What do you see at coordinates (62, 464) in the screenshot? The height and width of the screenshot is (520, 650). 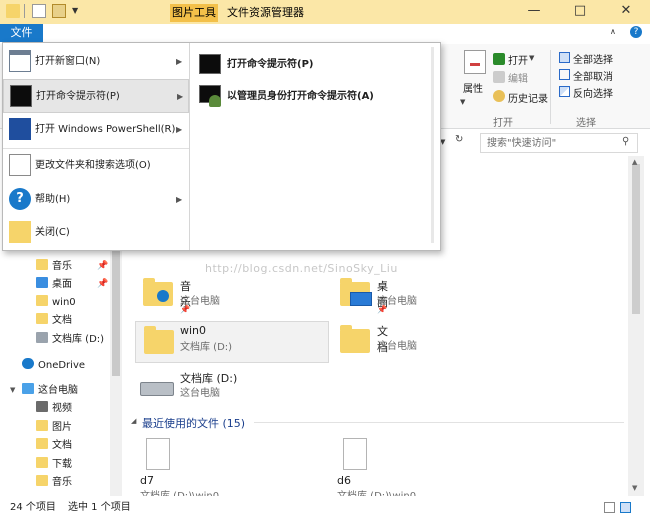 I see `nav-label: 下载` at bounding box center [62, 464].